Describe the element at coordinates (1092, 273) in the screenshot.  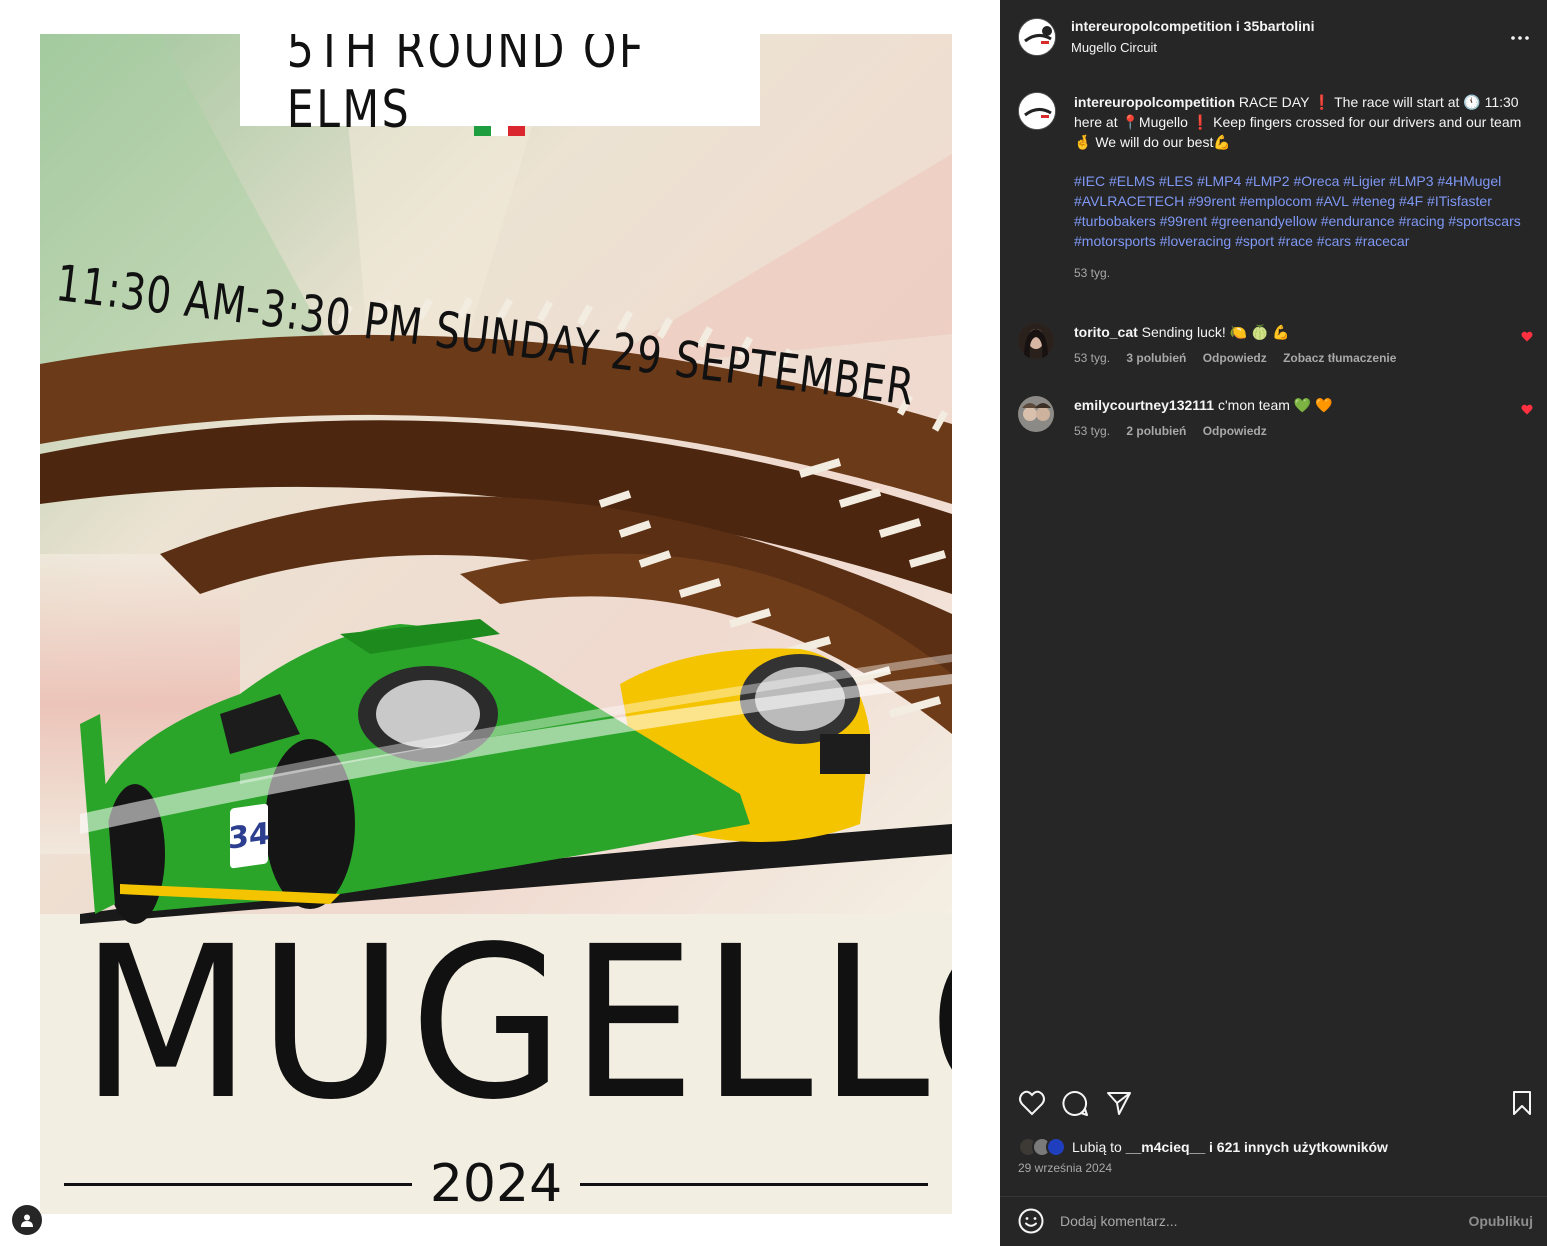
I see `caption-time: 53 tyg.` at that location.